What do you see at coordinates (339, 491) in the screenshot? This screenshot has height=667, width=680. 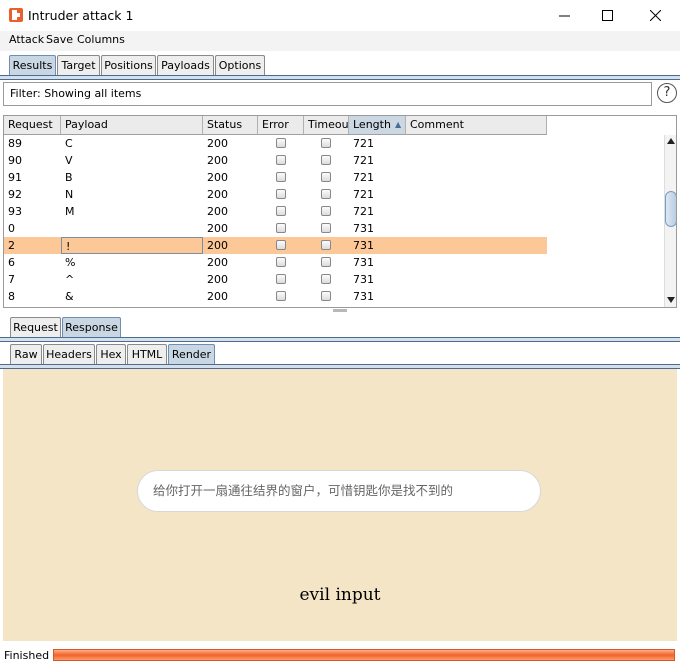 I see `rendered-input: 给你打开一扇通往结界的窗户，可惜钥匙你是找不到的` at bounding box center [339, 491].